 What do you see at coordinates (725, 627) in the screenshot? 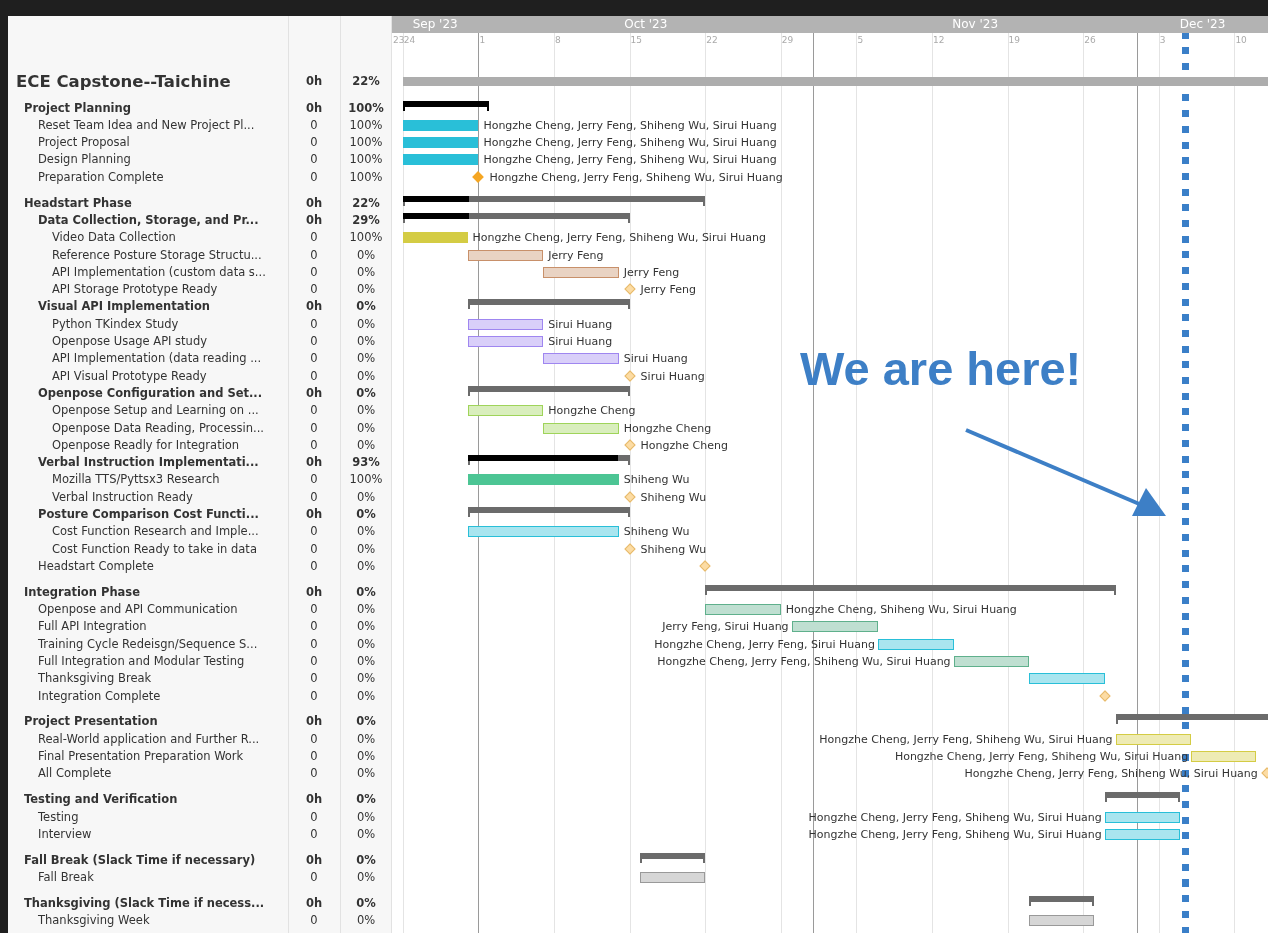
I see `assignee-label: Jerry Feng, Sirui Huang` at bounding box center [725, 627].